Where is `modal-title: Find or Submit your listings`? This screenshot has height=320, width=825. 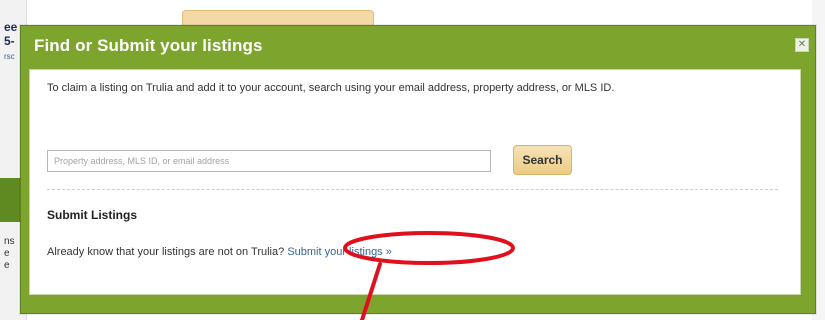 modal-title: Find or Submit your listings is located at coordinates (148, 45).